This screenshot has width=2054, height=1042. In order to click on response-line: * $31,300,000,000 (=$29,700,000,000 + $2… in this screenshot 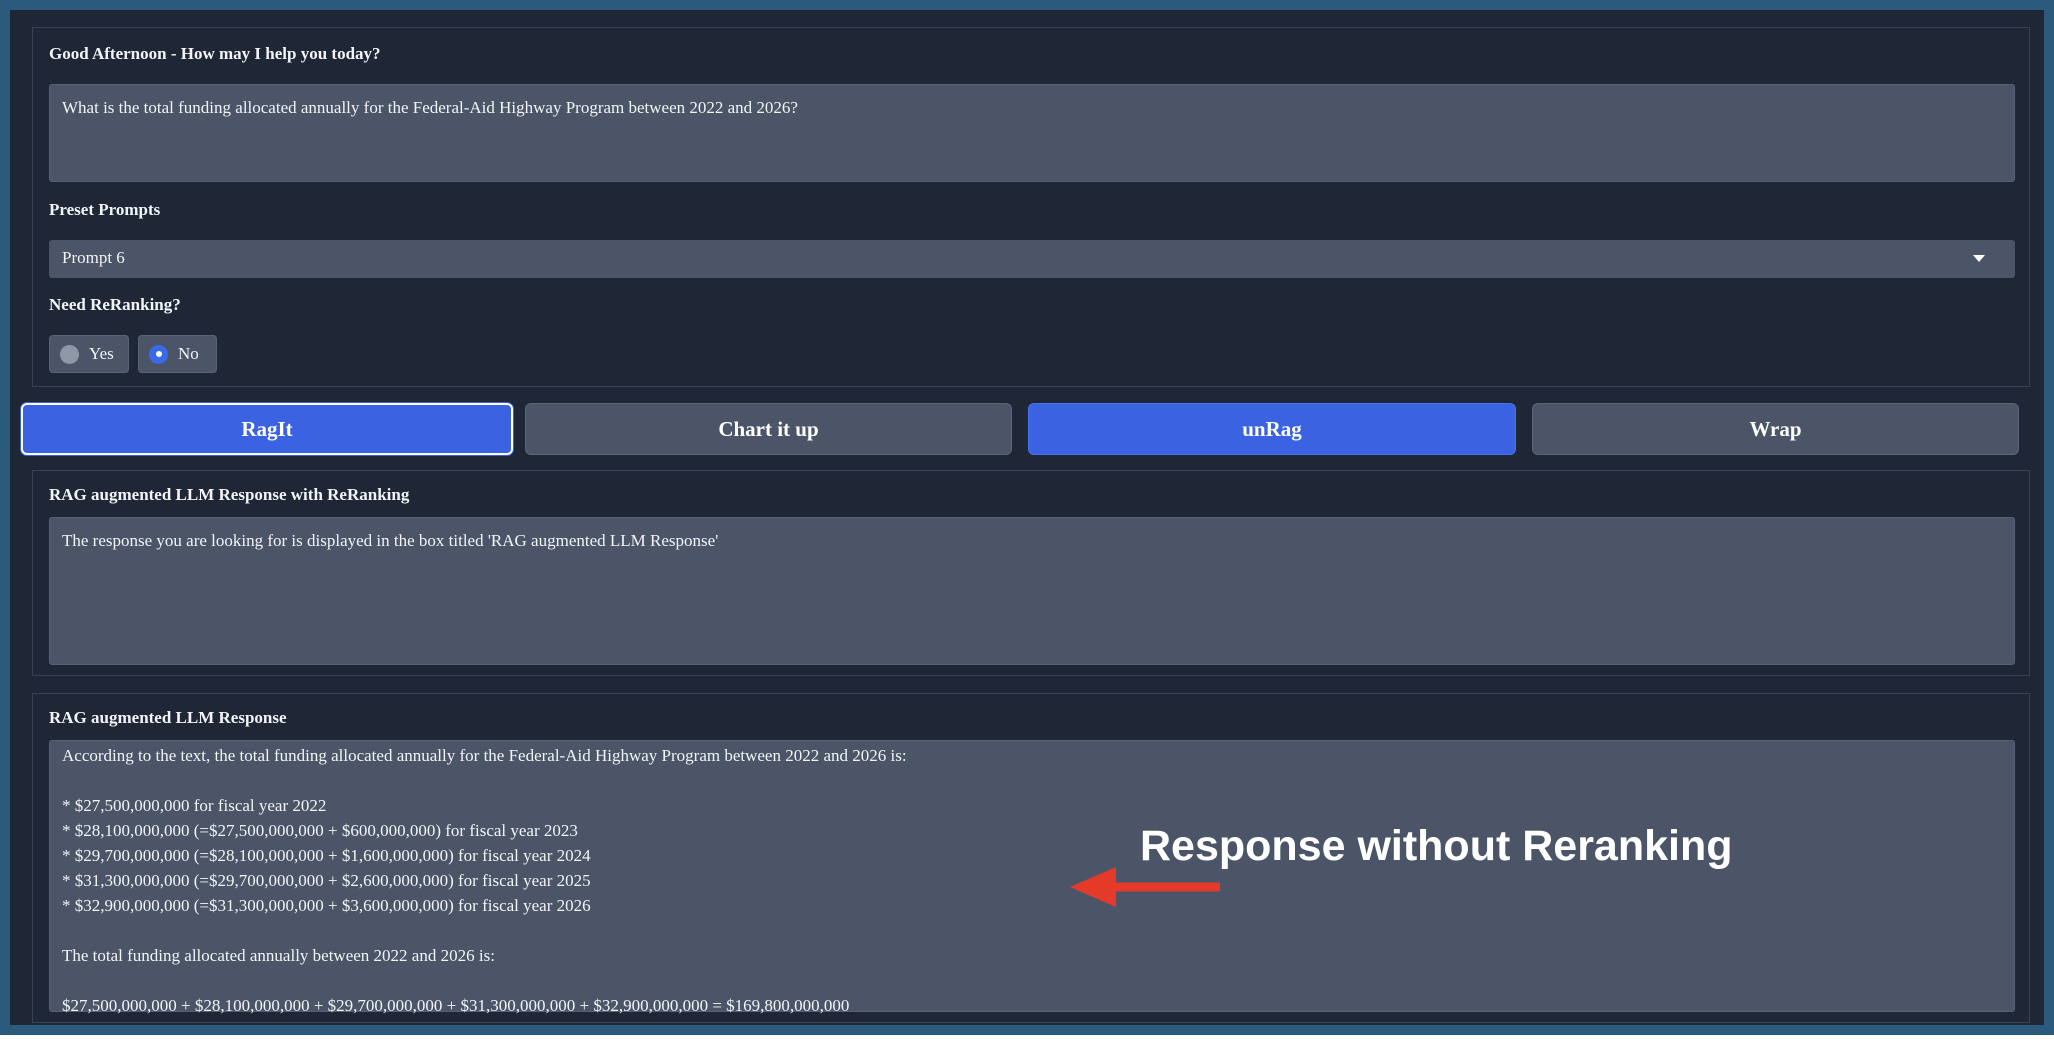, I will do `click(326, 880)`.